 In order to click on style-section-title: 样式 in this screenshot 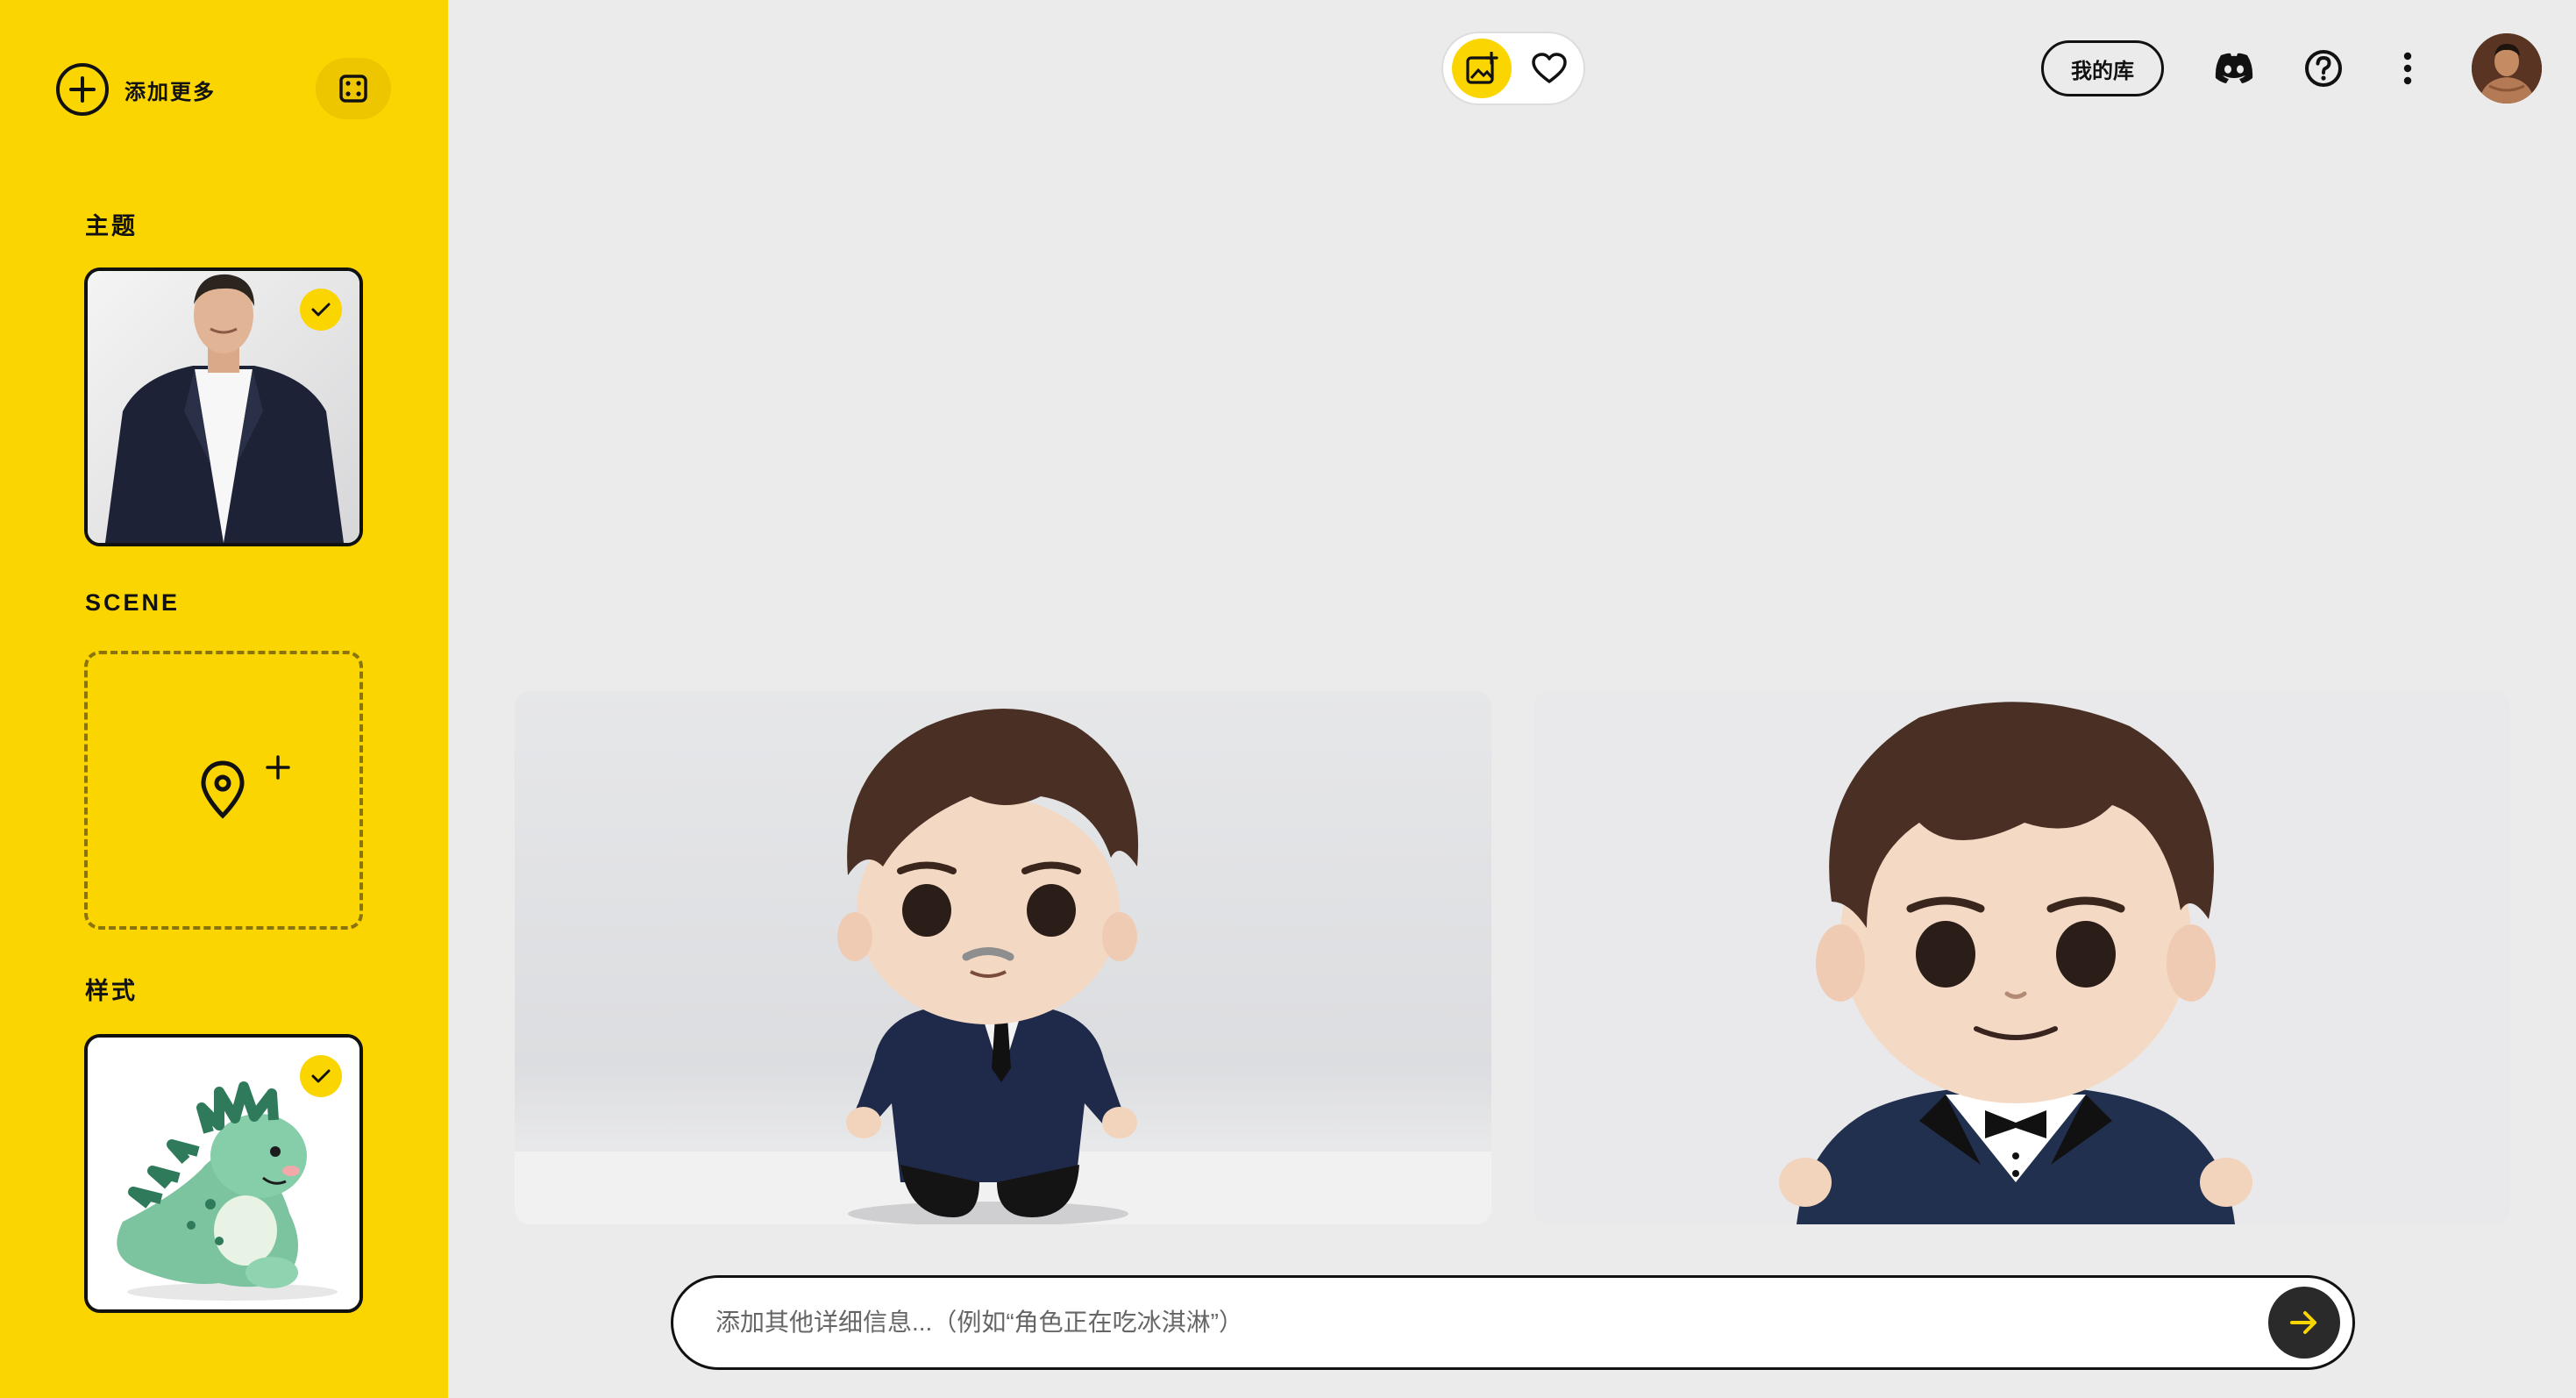, I will do `click(111, 991)`.